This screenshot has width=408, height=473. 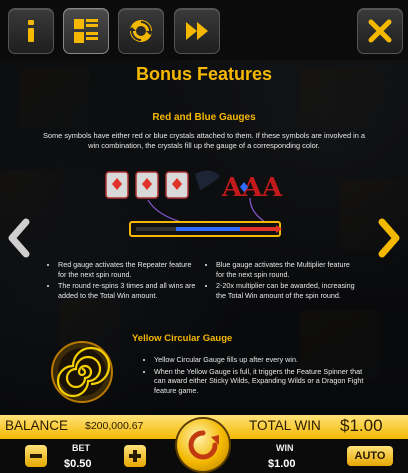 I want to click on fast-forward-icon, so click(x=197, y=31).